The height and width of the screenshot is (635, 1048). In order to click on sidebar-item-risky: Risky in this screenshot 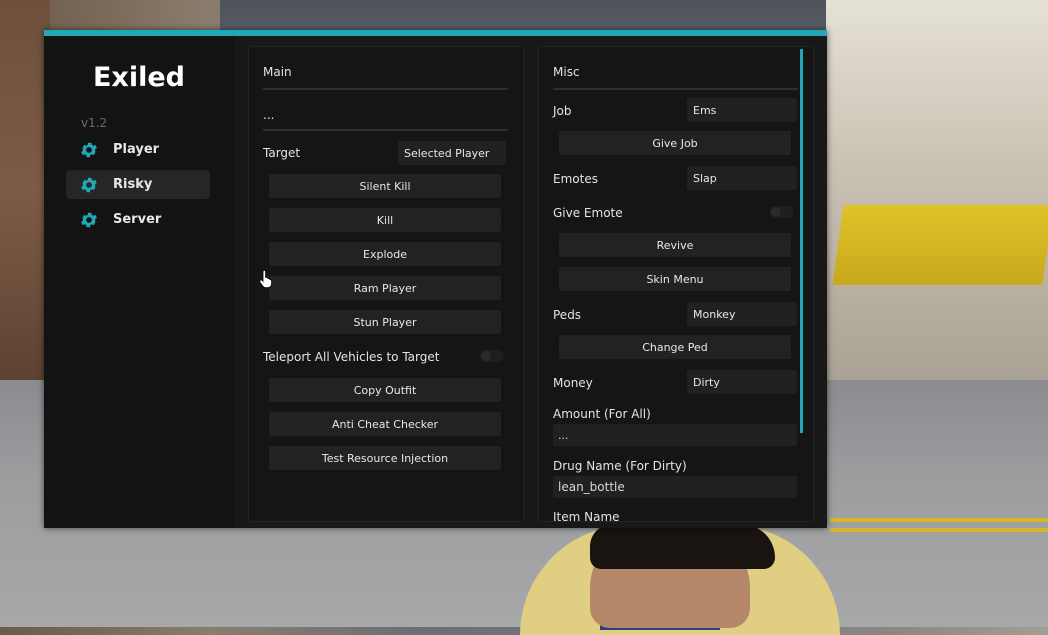, I will do `click(138, 184)`.